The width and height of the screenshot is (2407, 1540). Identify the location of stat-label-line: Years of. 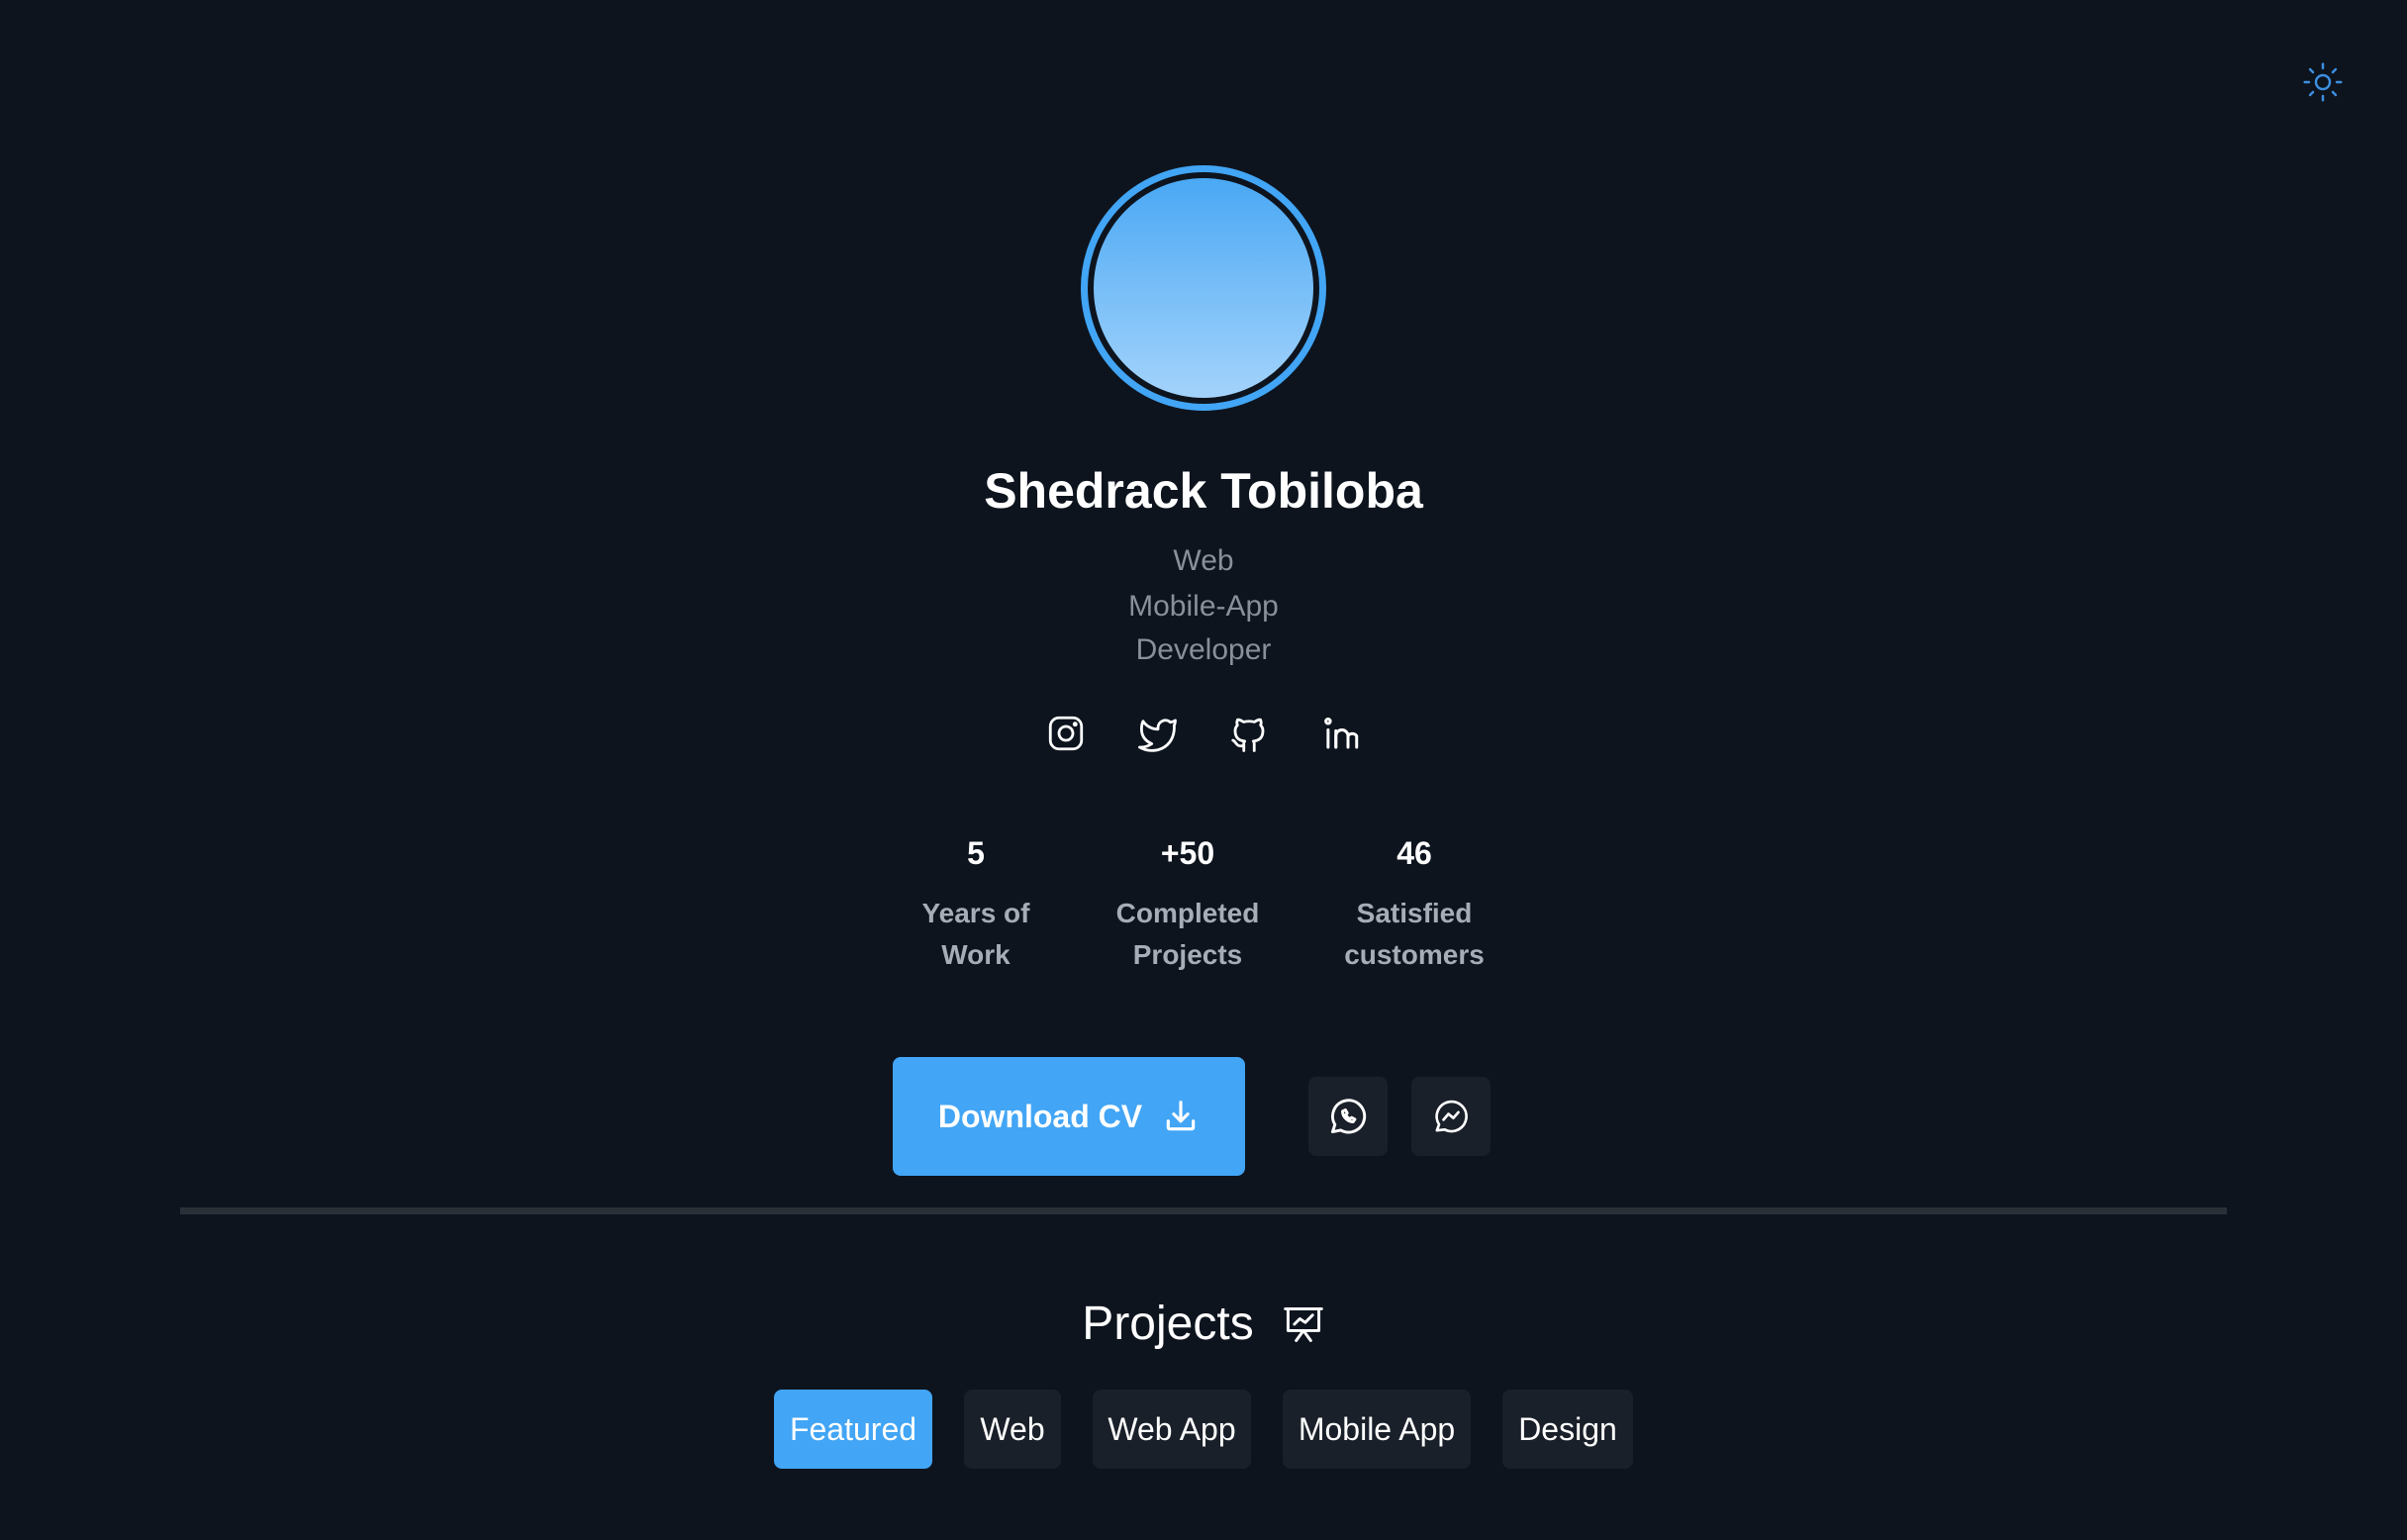
(976, 913).